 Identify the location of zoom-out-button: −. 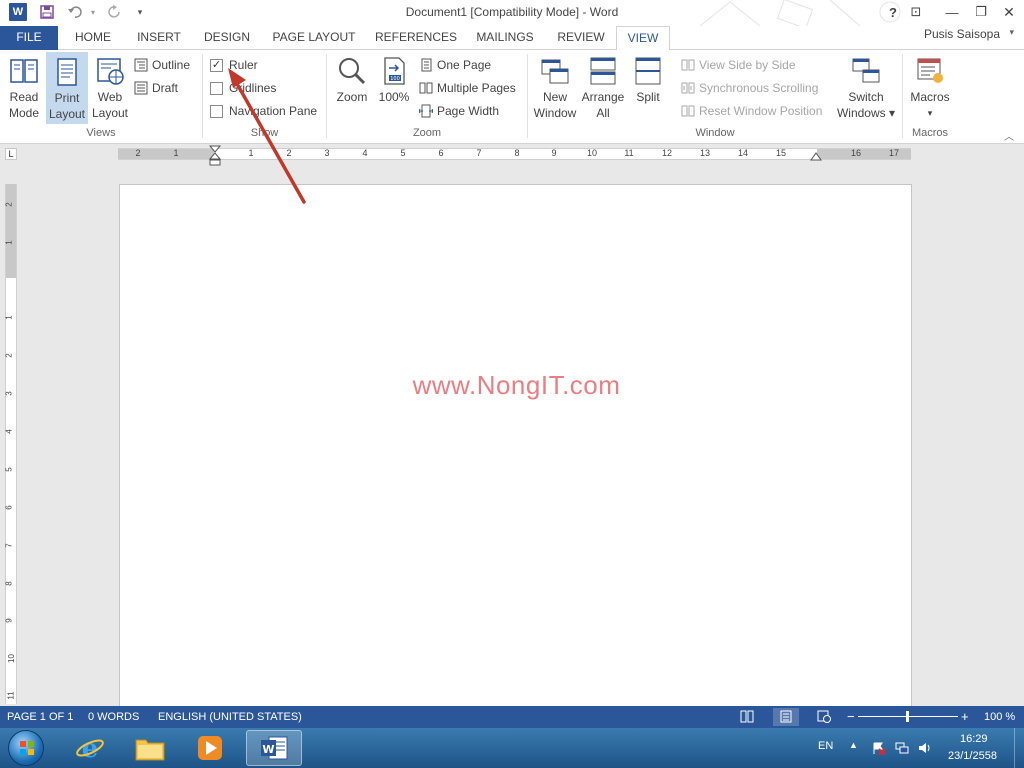
(851, 716).